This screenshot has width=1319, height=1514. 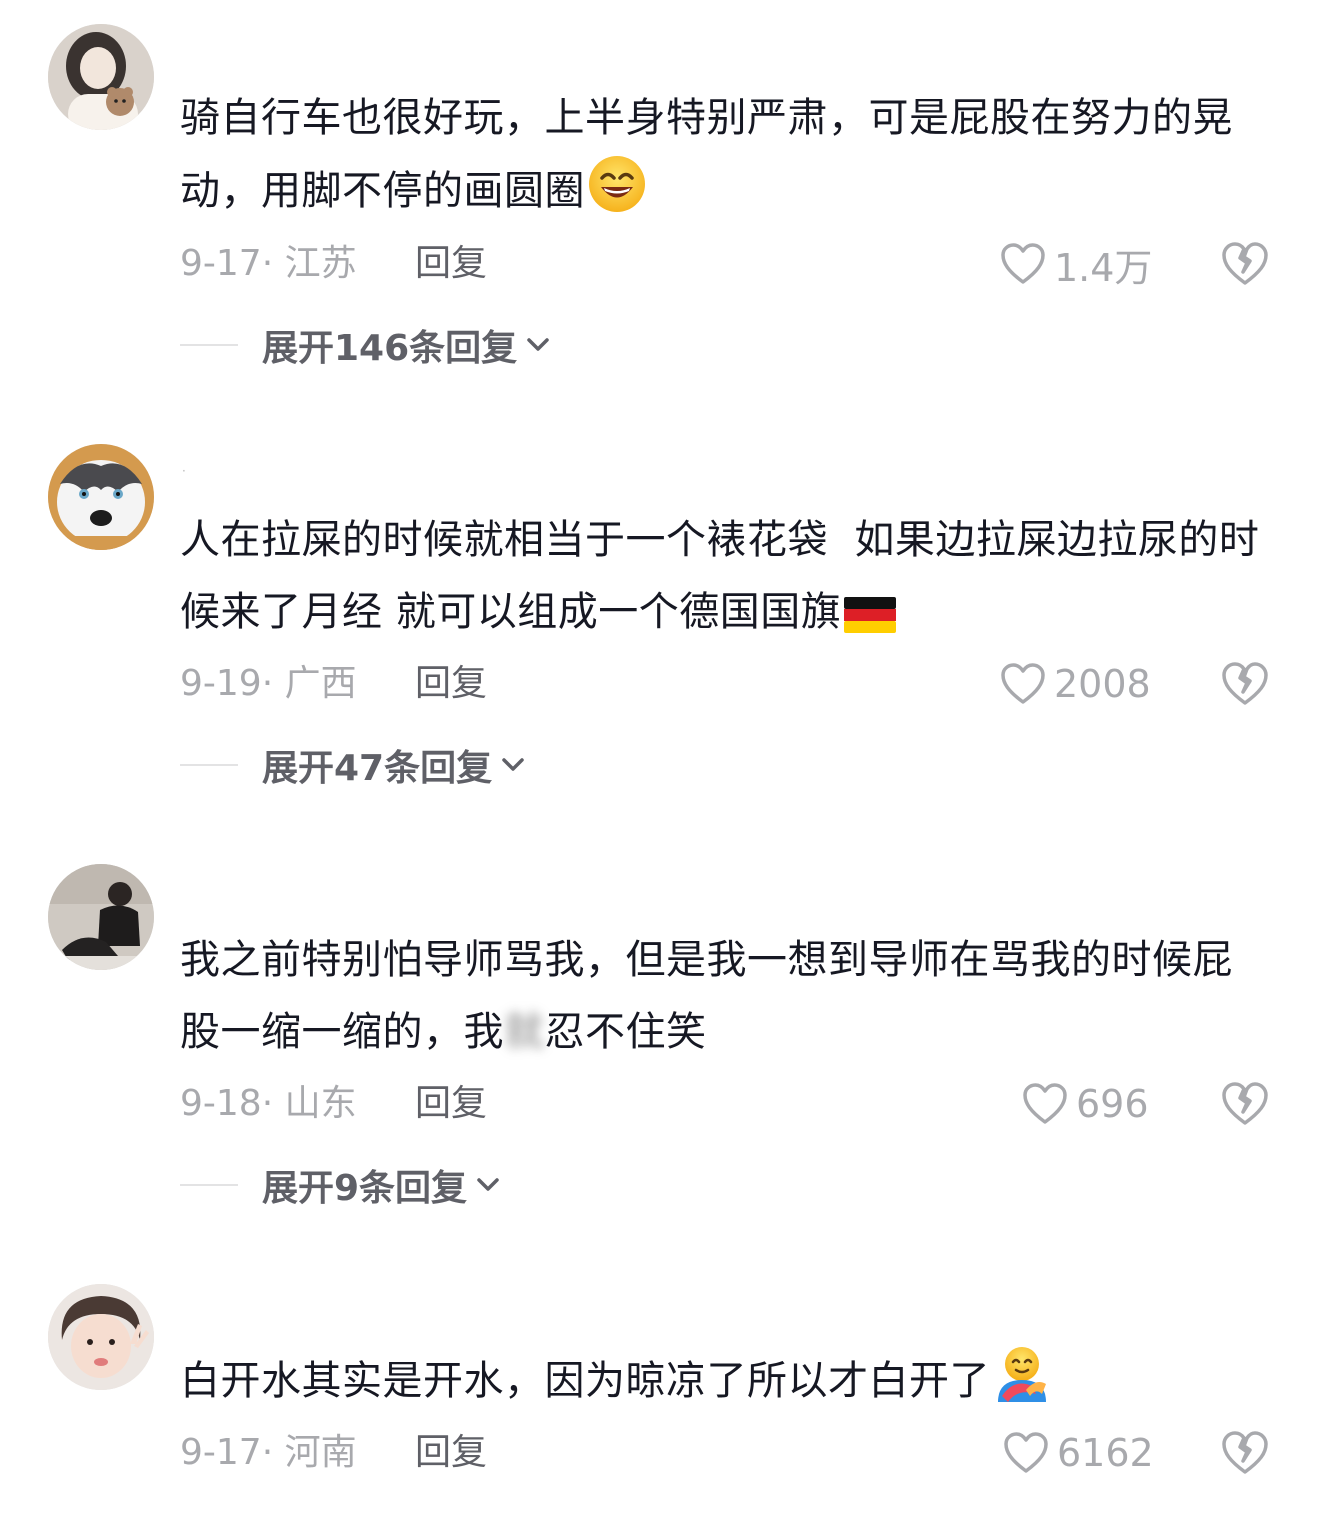 What do you see at coordinates (706, 154) in the screenshot?
I see `comment-text-content: 骑自行车也很好玩，上半身特别严肃，可是屁股在努力的晃动，用脚不停的画圆圈` at bounding box center [706, 154].